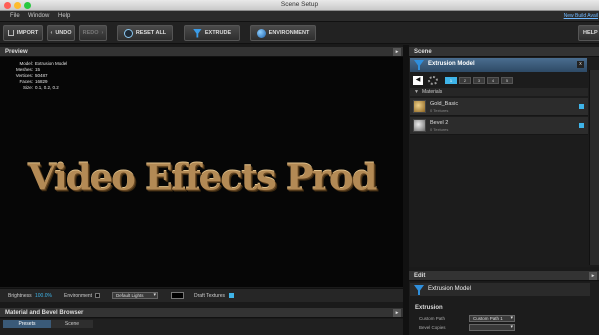 The width and height of the screenshot is (599, 335). What do you see at coordinates (580, 64) in the screenshot?
I see `scene-model-close-icon: x` at bounding box center [580, 64].